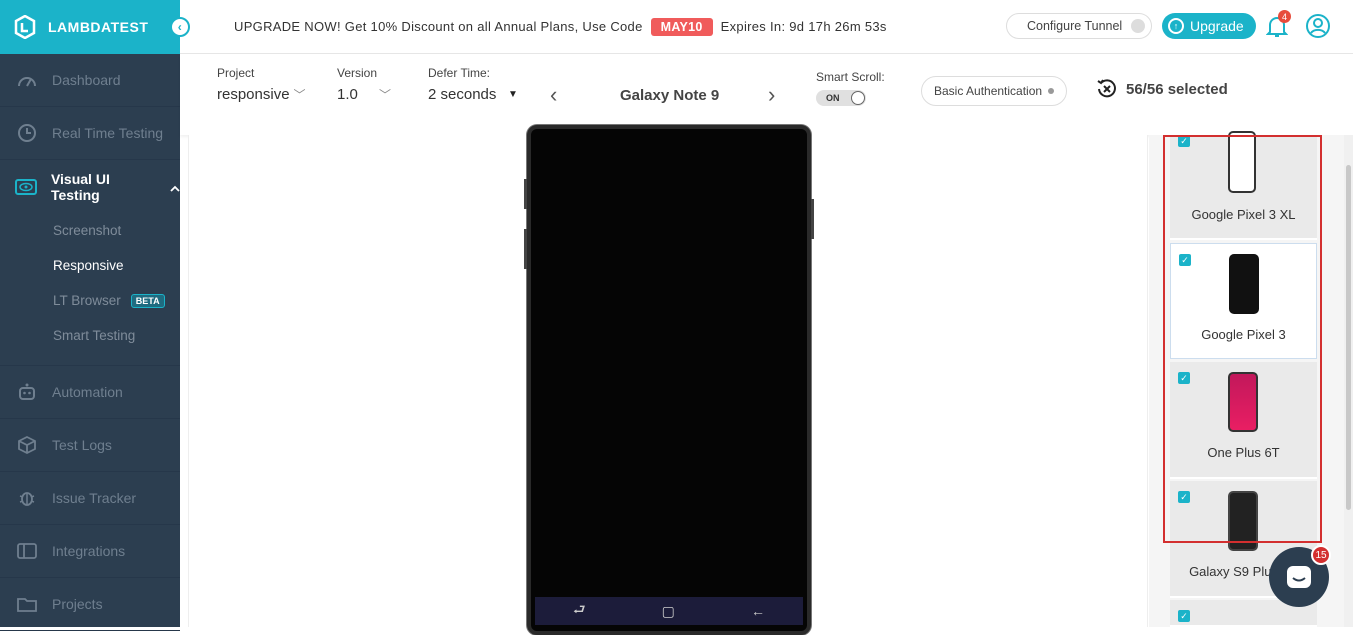  I want to click on version-value: 1.0, so click(347, 94).